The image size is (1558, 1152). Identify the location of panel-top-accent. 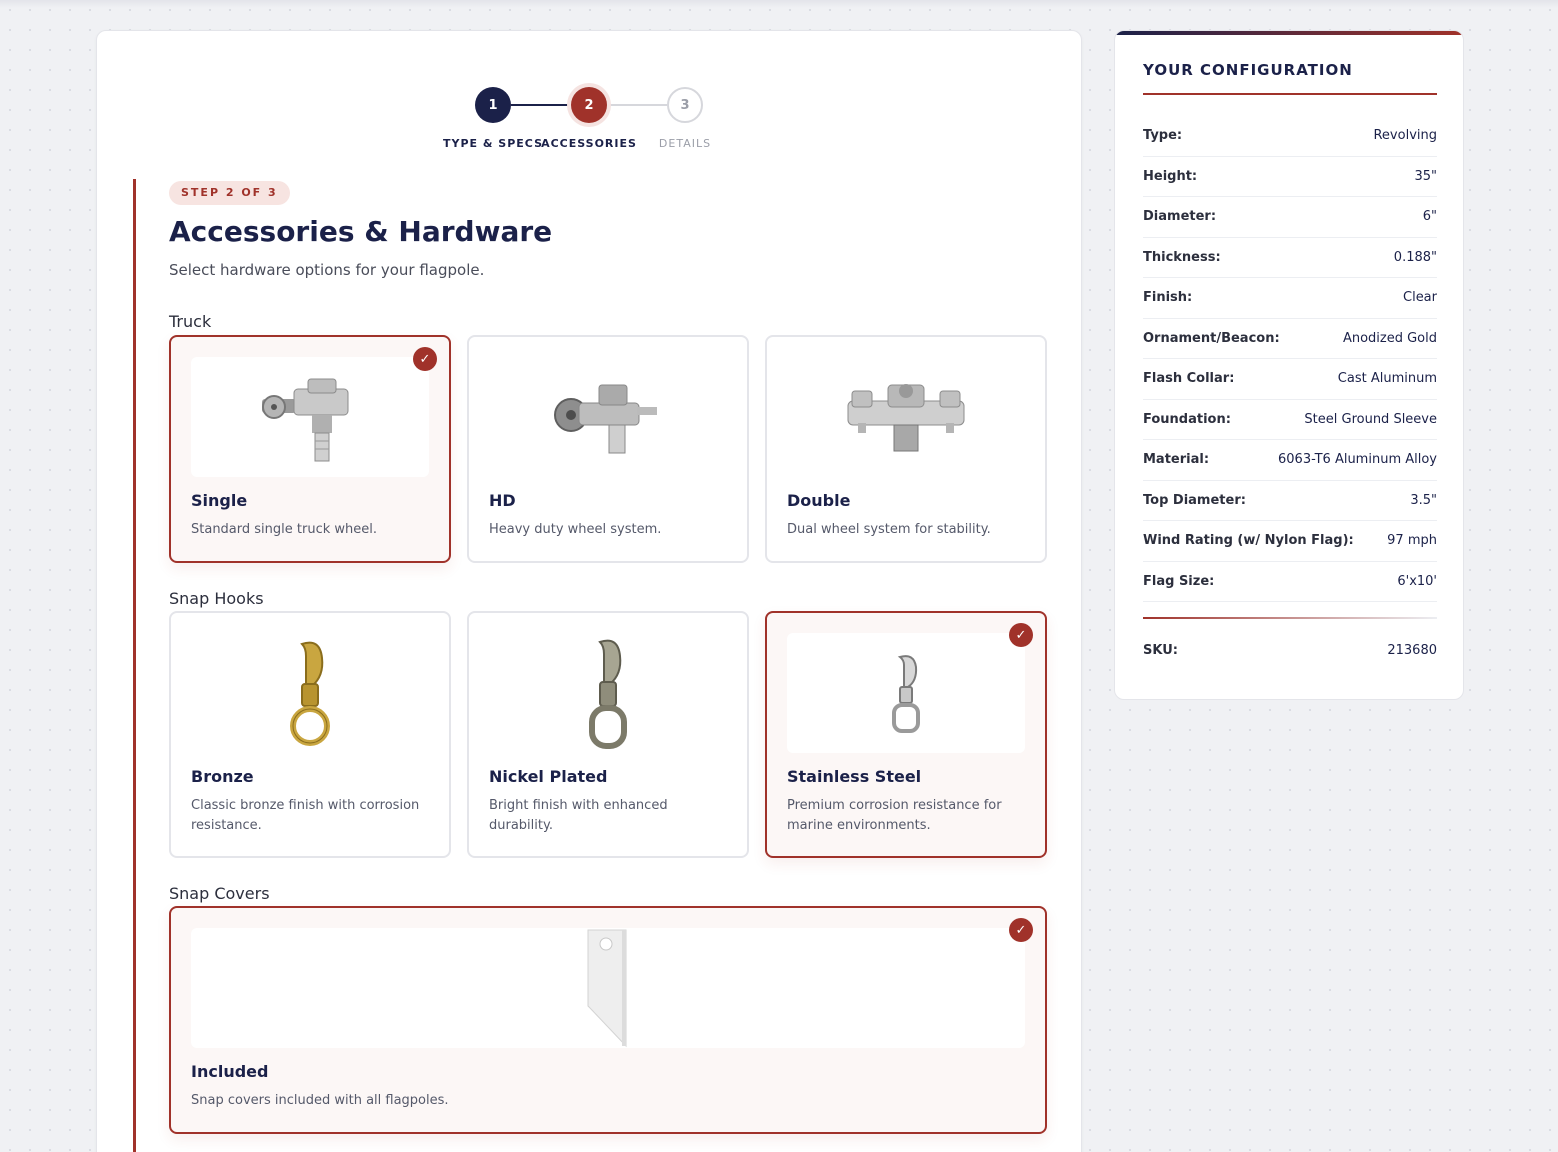
(1289, 33).